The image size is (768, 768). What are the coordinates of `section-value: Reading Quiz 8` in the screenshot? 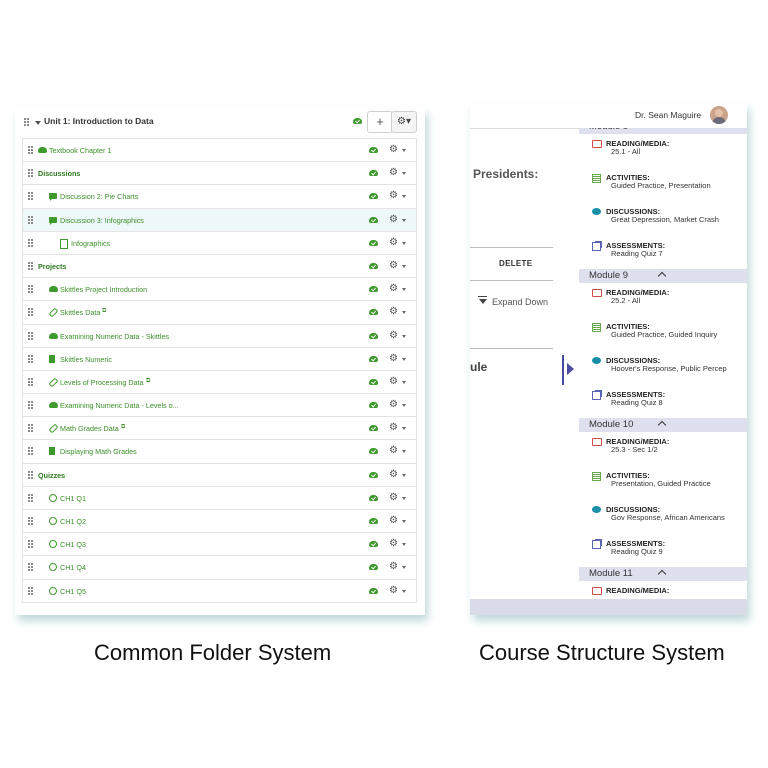 It's located at (676, 403).